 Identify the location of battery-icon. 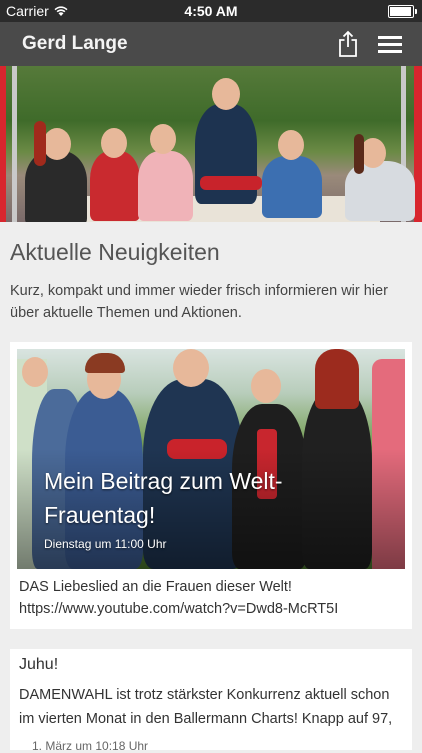
(402, 11).